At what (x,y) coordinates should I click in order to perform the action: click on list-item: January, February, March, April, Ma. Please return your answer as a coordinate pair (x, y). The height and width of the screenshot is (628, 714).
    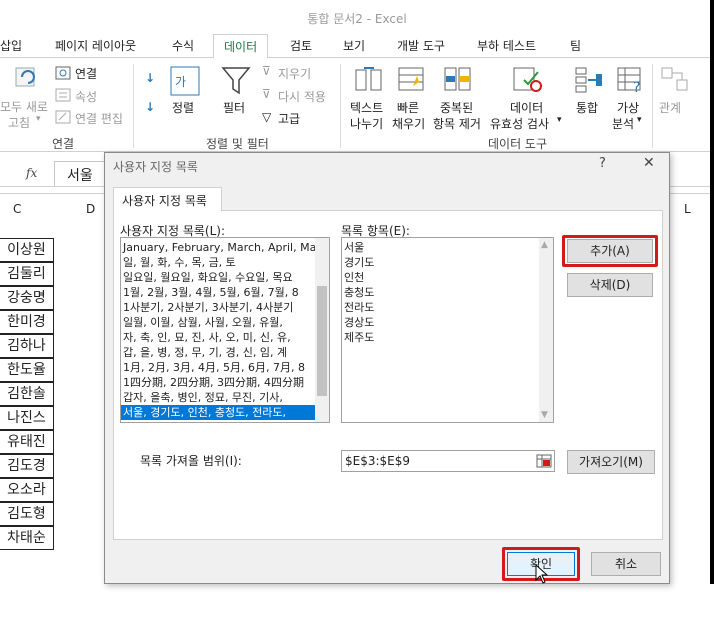
    Looking at the image, I should click on (219, 247).